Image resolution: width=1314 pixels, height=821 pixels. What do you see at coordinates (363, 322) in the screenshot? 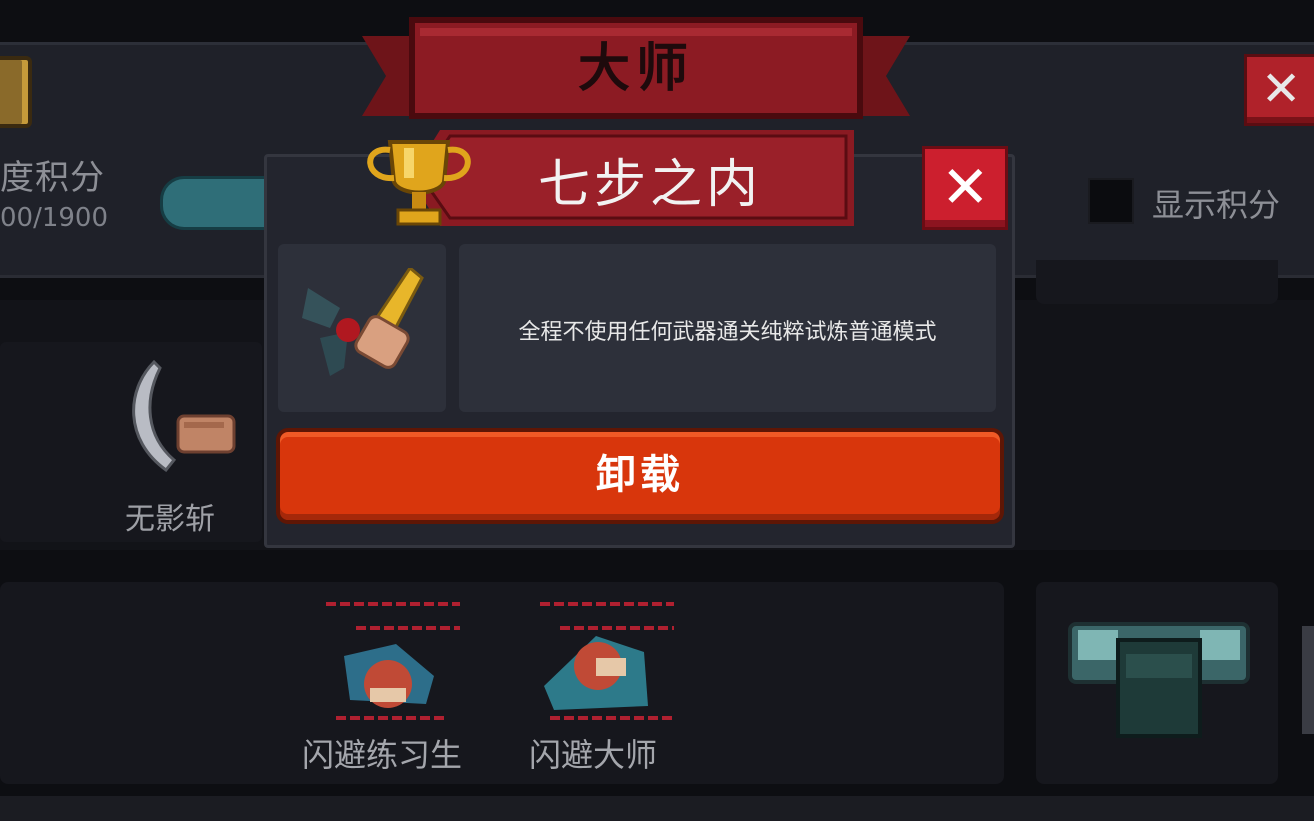
I see `weapon-punch-icon` at bounding box center [363, 322].